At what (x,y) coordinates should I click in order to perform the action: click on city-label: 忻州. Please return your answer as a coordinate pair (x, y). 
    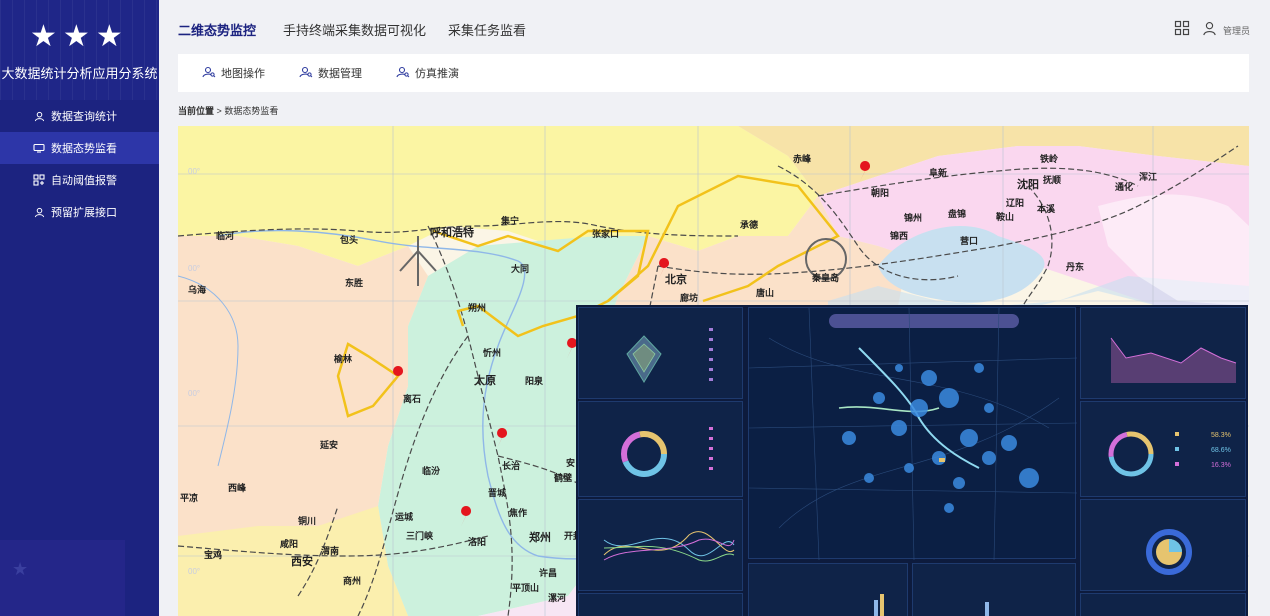
    Looking at the image, I should click on (492, 353).